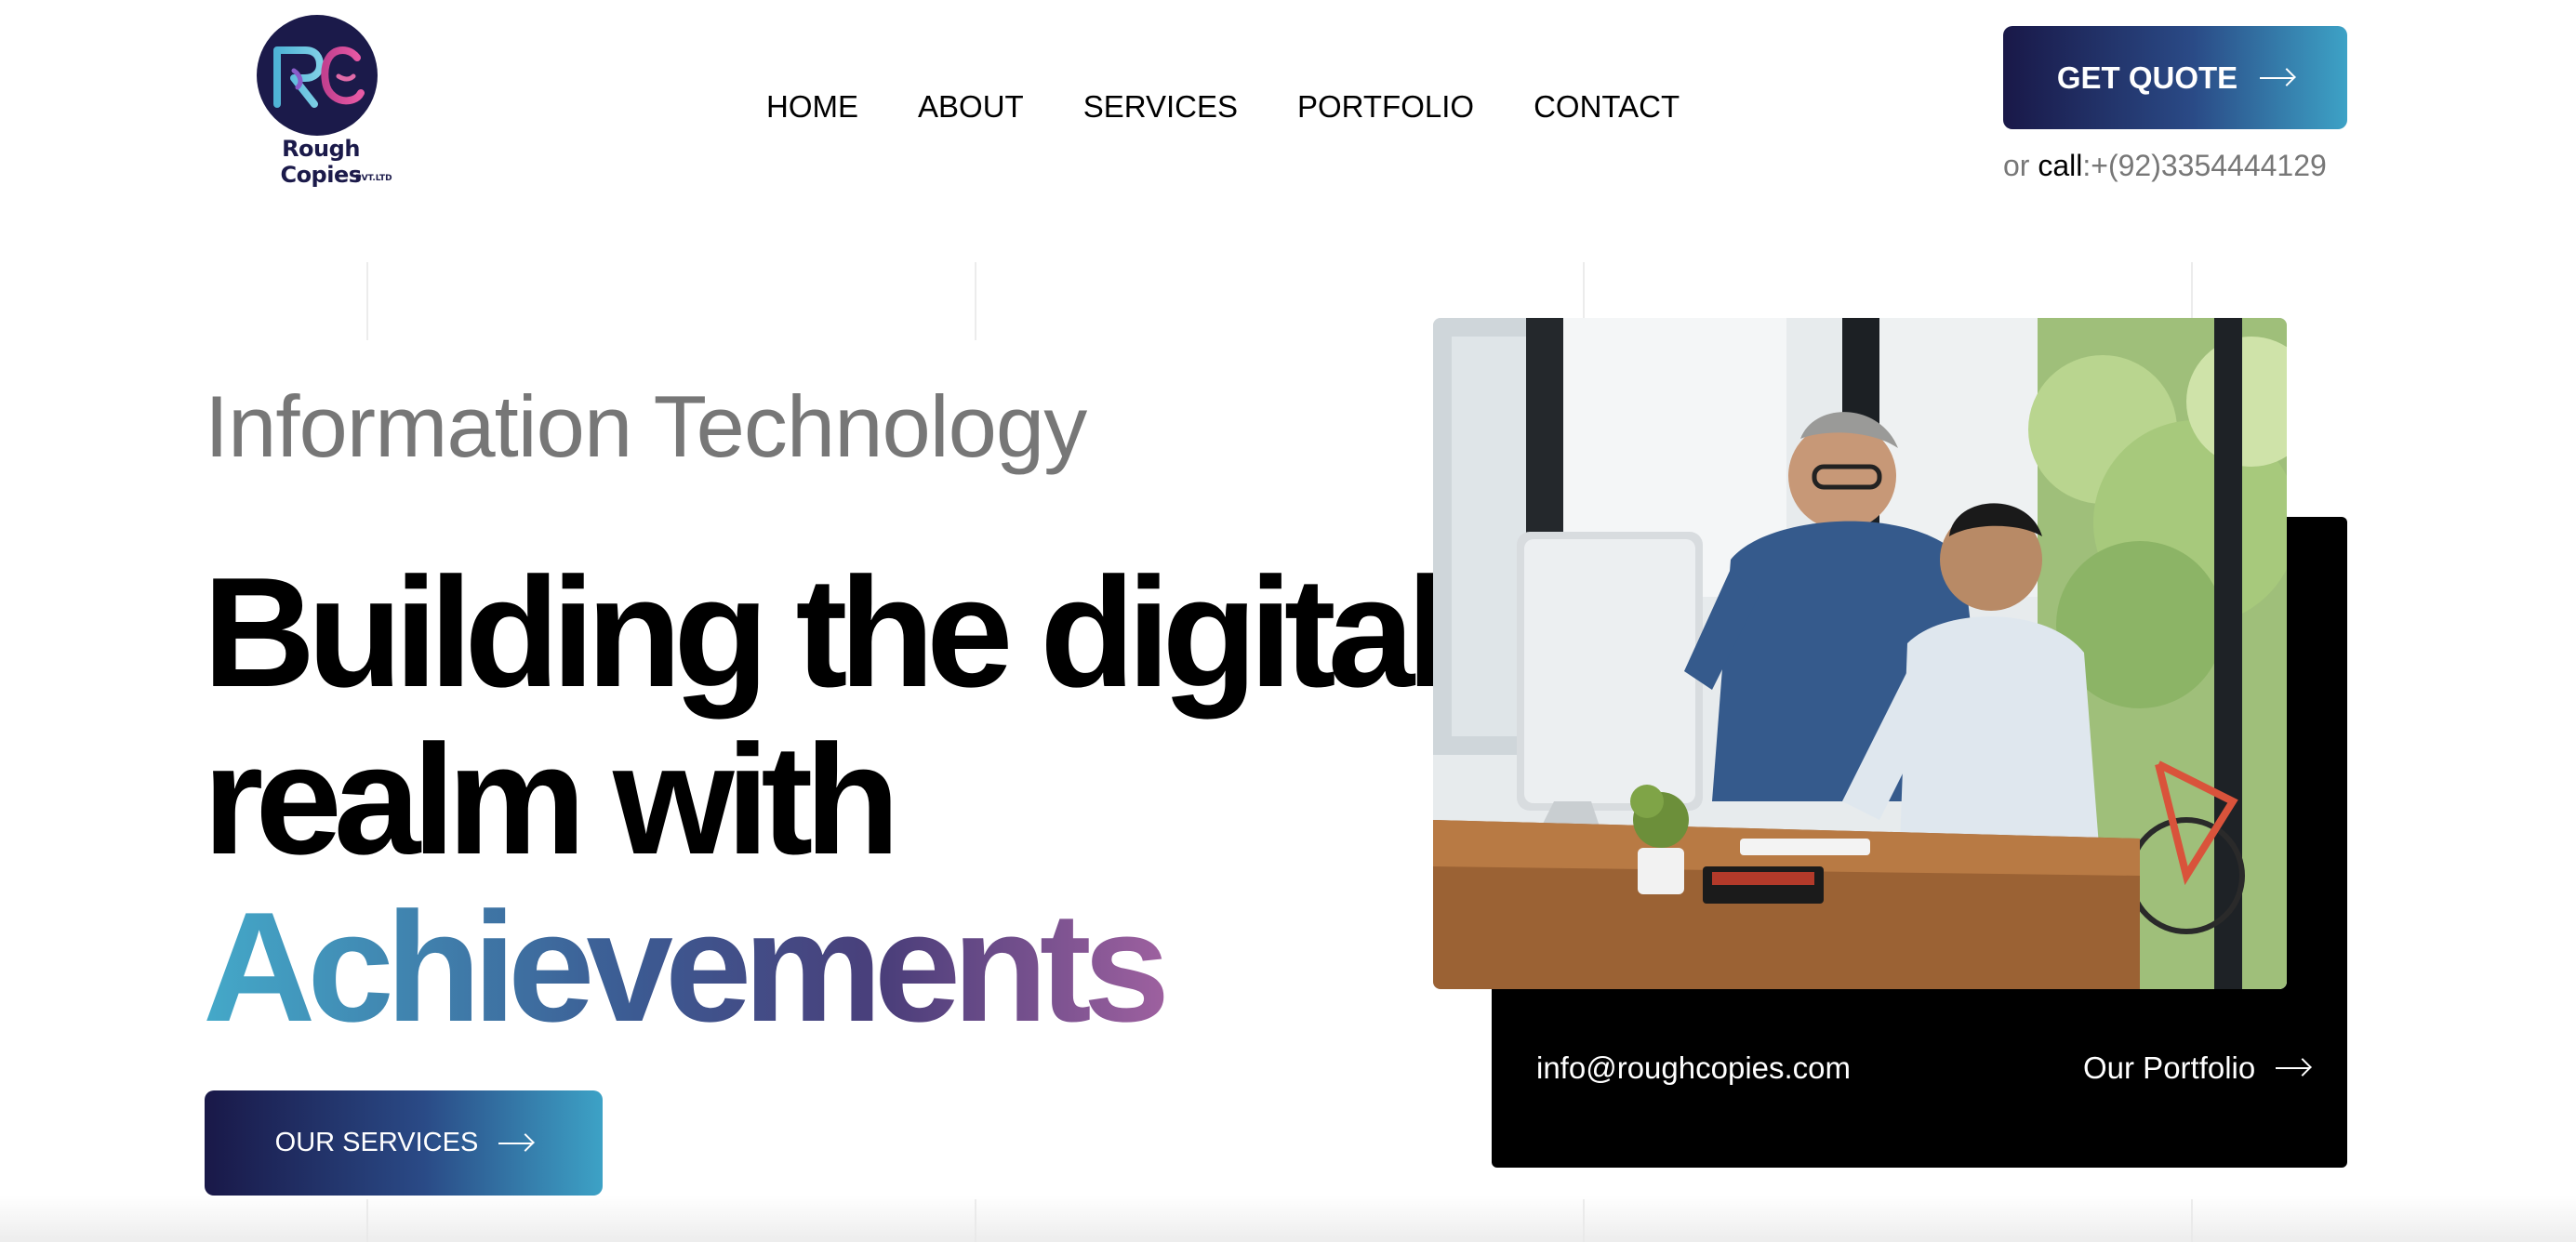 The height and width of the screenshot is (1242, 2576). I want to click on headline-line-1: Building the digital, so click(826, 632).